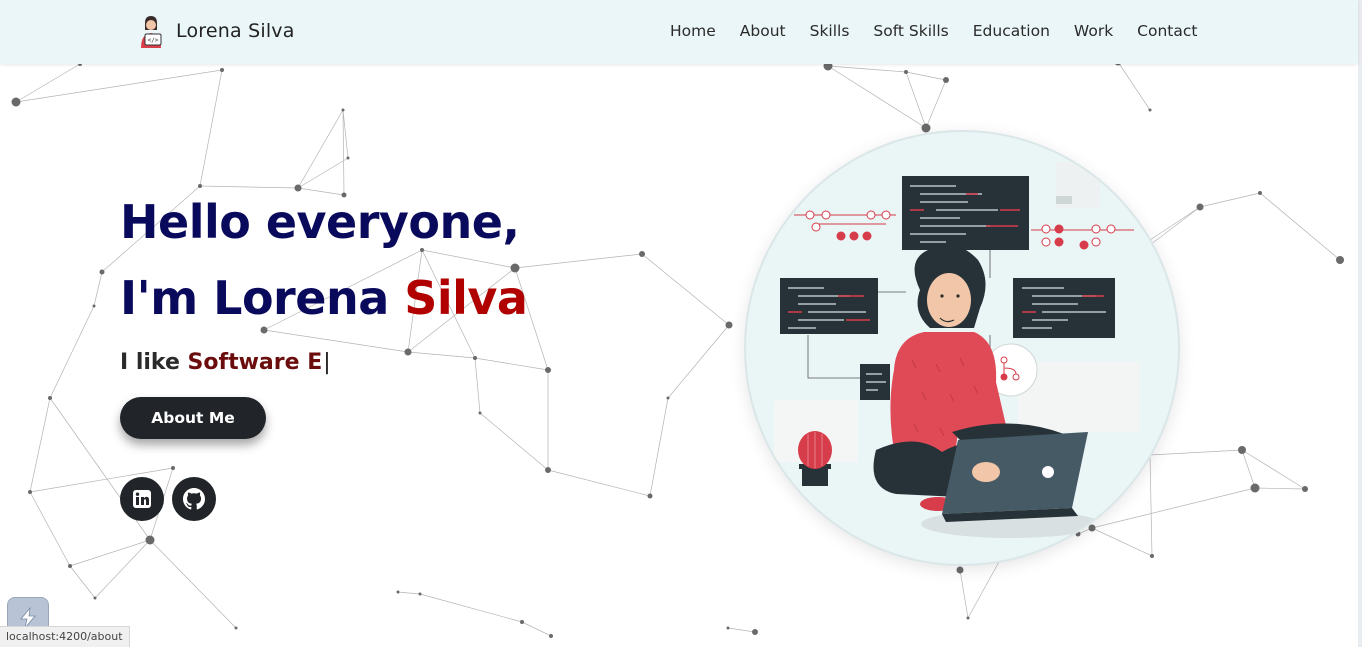 The image size is (1362, 647). Describe the element at coordinates (262, 298) in the screenshot. I see `hero-intro-name: I'm Lorena` at that location.